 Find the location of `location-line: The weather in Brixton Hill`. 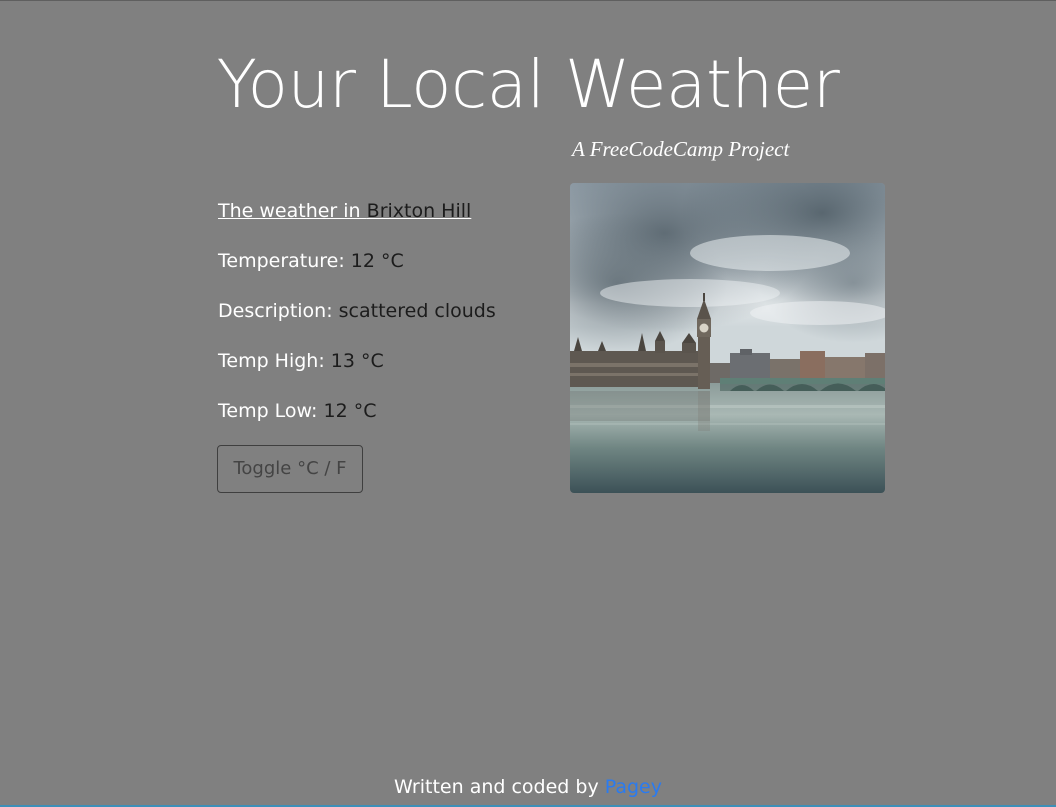

location-line: The weather in Brixton Hill is located at coordinates (344, 211).